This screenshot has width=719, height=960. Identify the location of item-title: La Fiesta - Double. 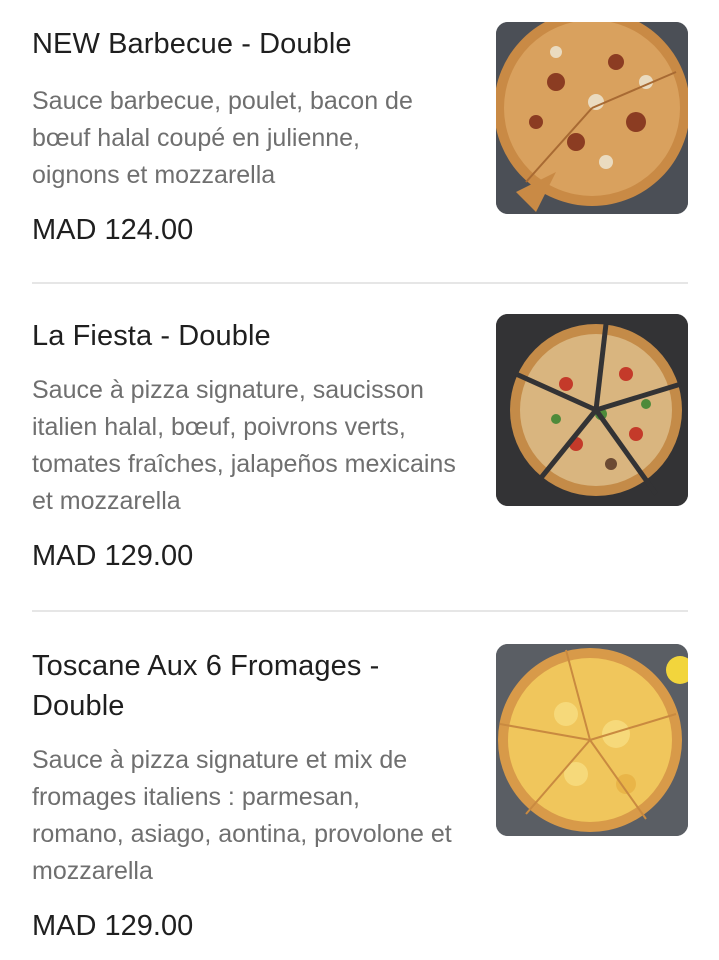
(151, 336).